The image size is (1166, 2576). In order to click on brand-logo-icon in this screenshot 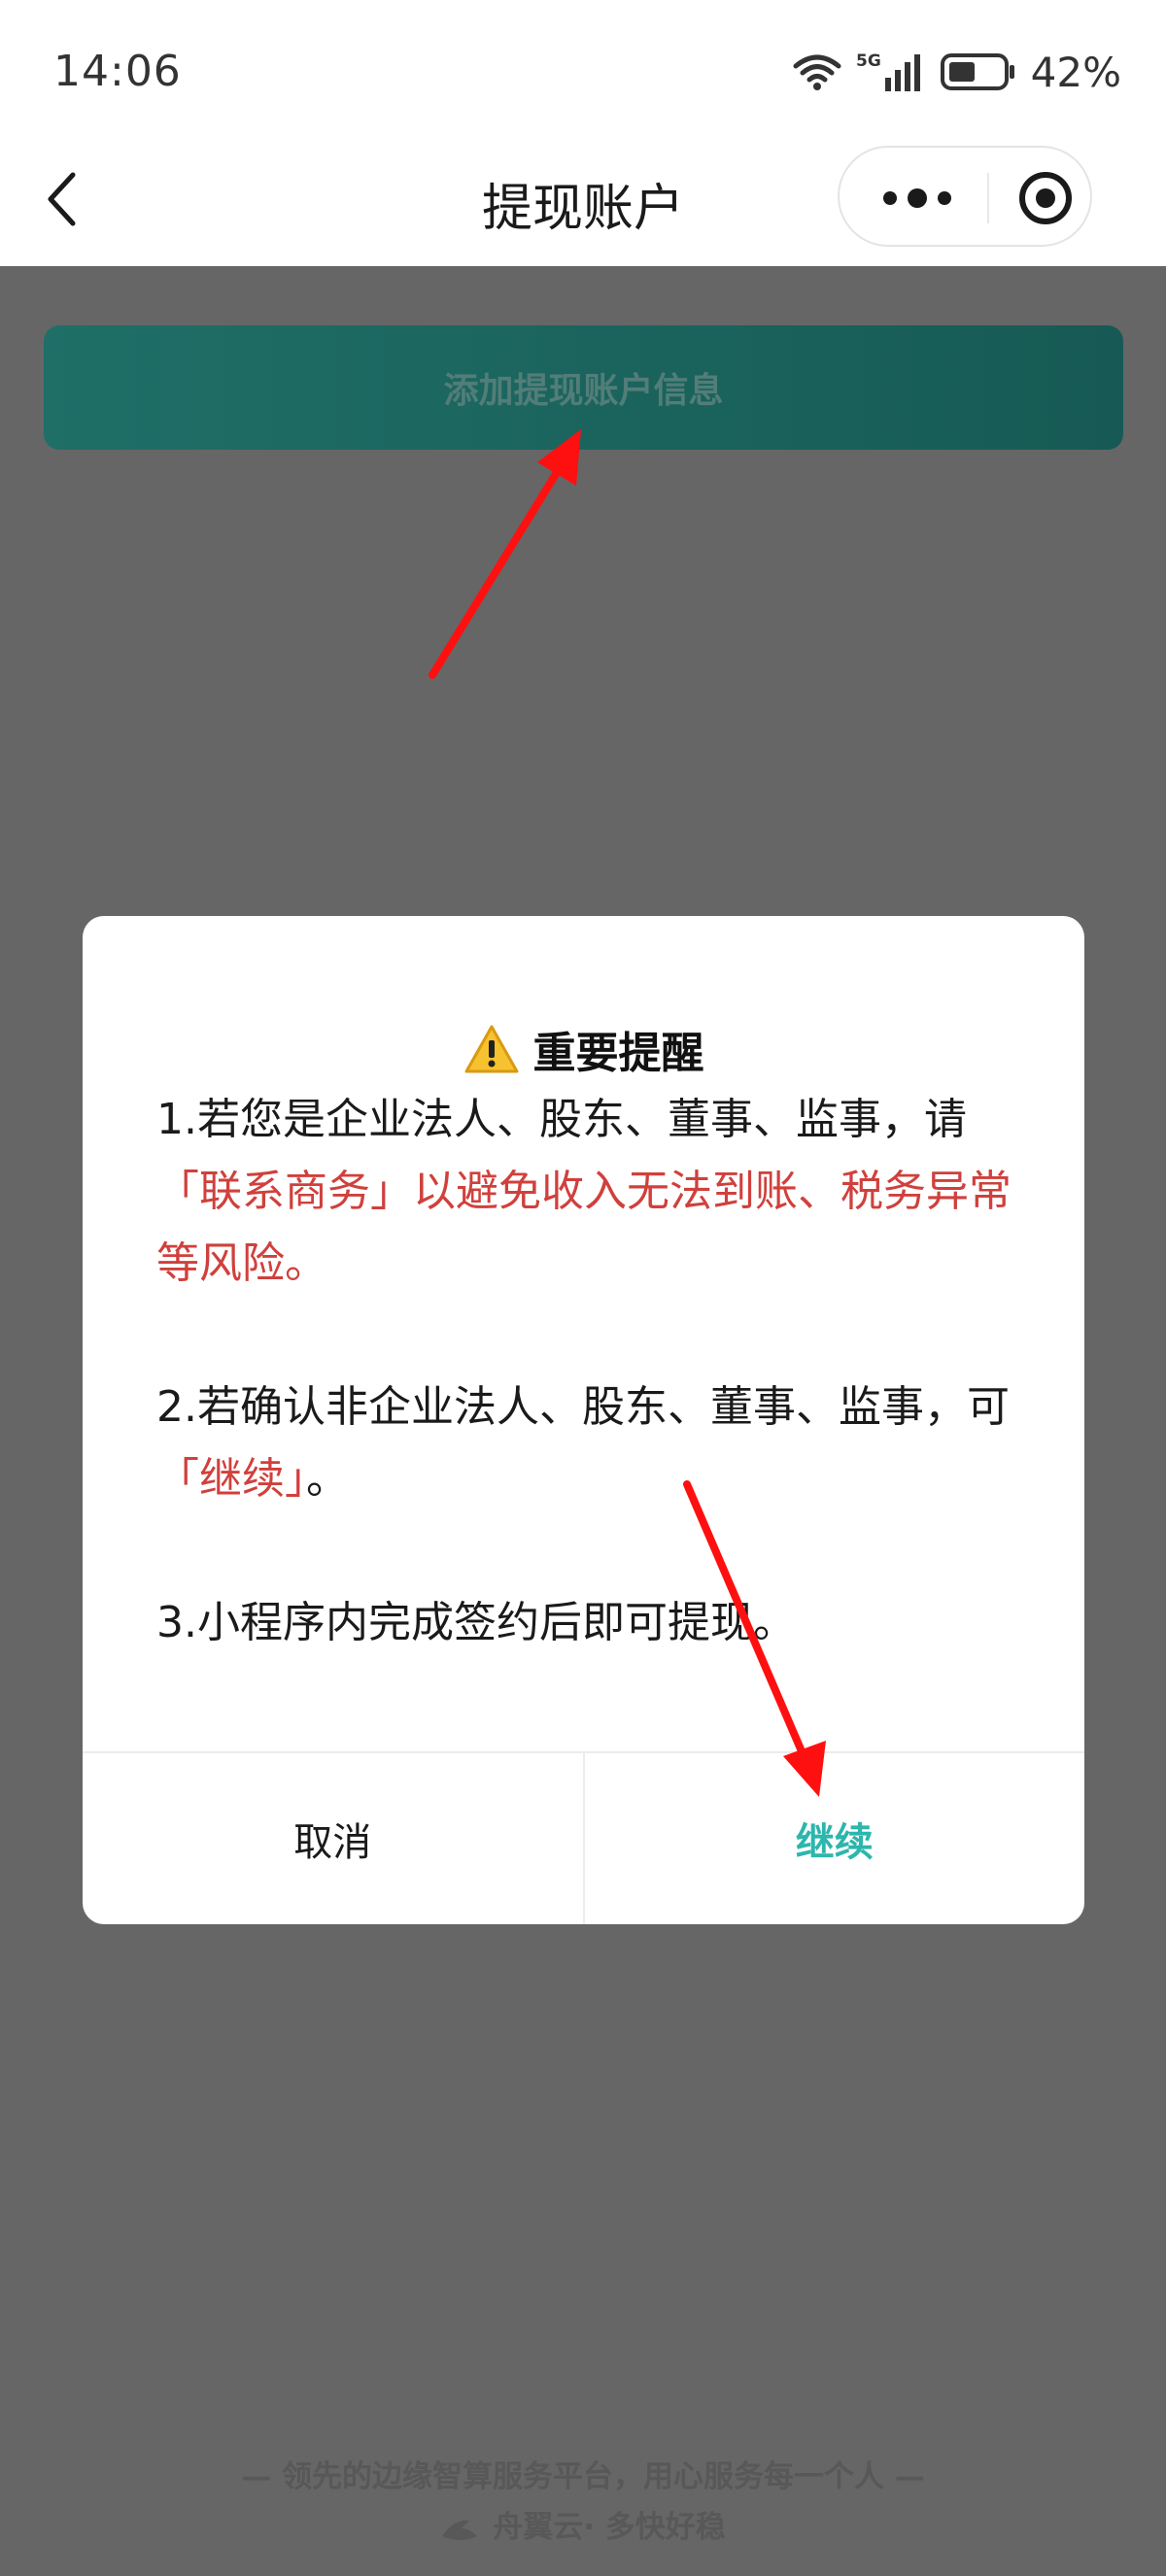, I will do `click(460, 2530)`.